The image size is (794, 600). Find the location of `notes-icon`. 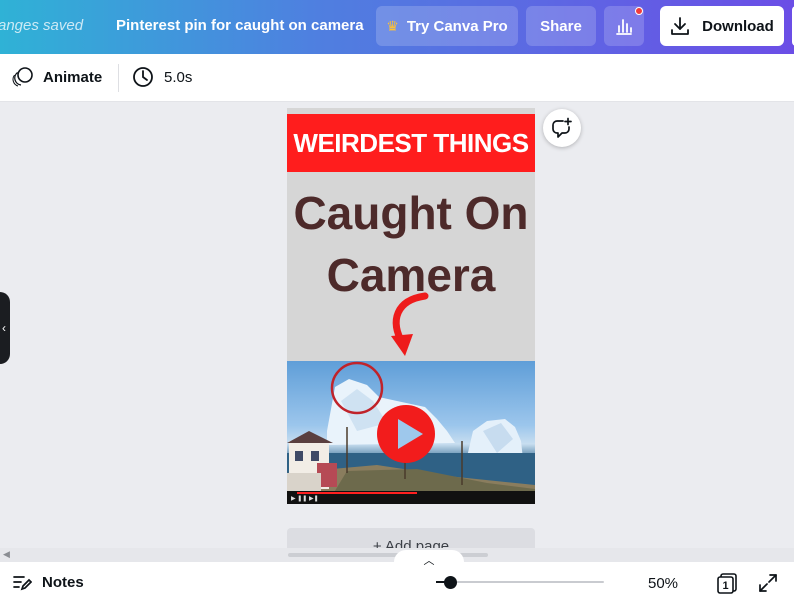

notes-icon is located at coordinates (22, 583).